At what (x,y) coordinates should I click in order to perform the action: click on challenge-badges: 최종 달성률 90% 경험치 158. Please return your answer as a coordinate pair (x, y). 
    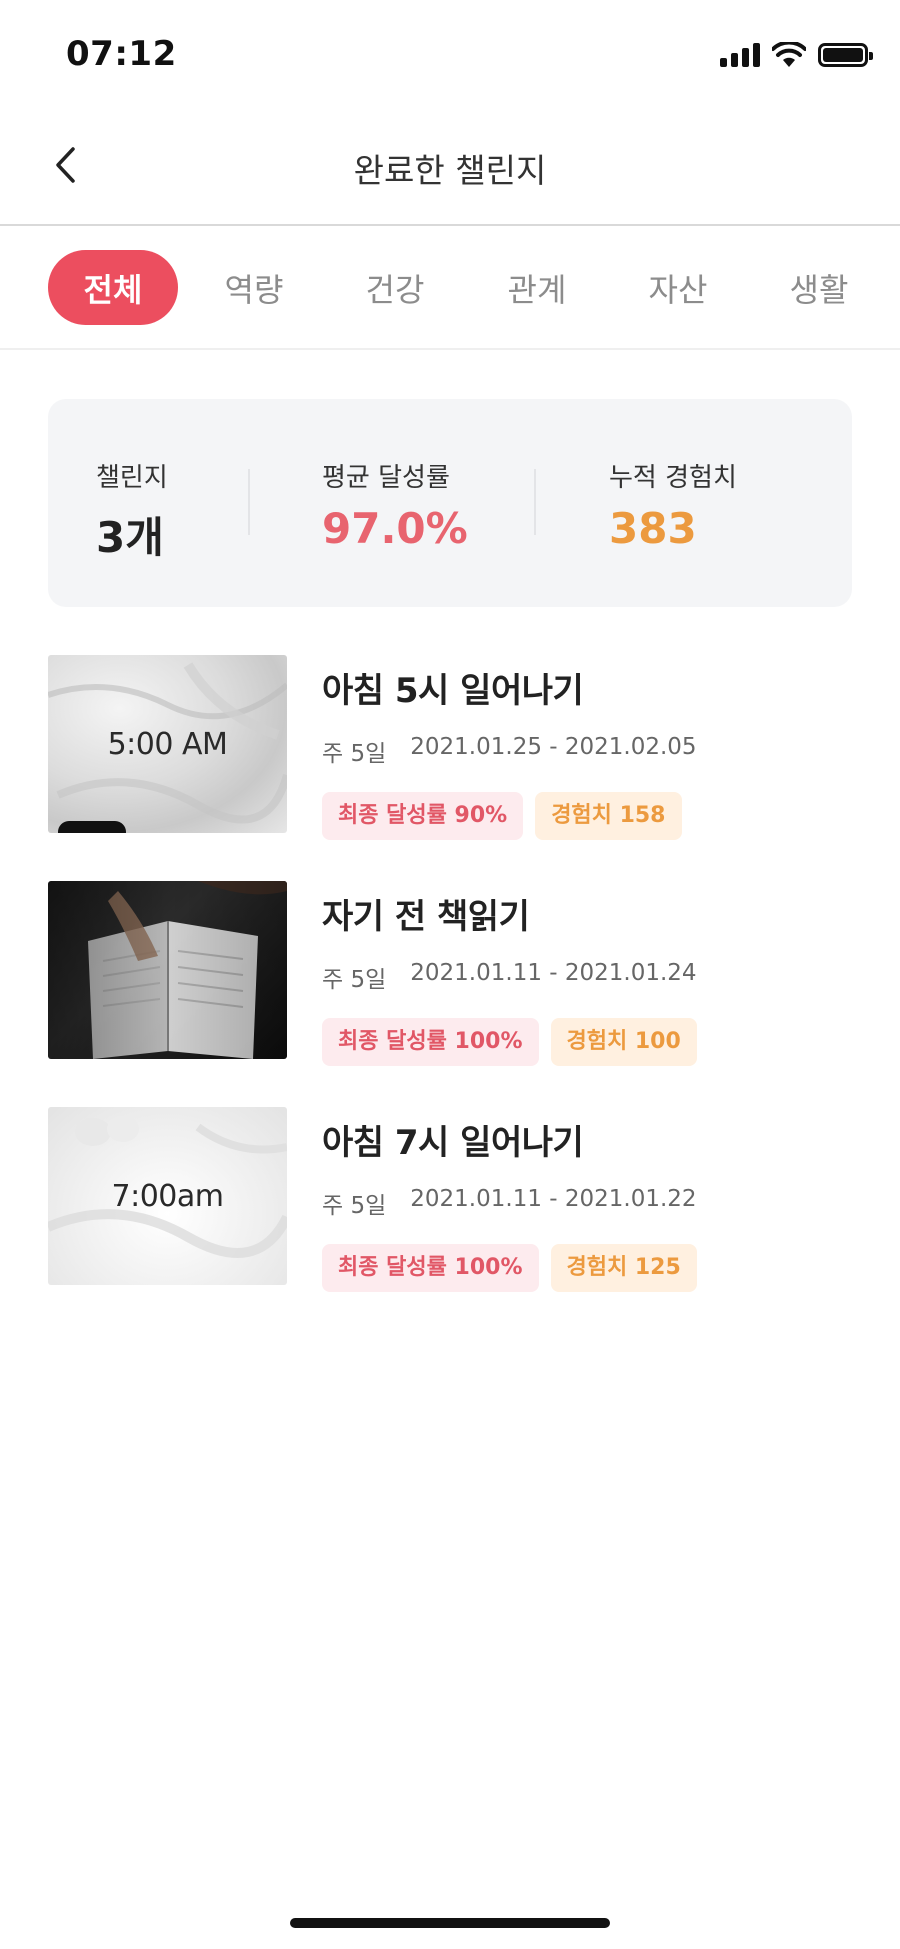
    Looking at the image, I should click on (509, 816).